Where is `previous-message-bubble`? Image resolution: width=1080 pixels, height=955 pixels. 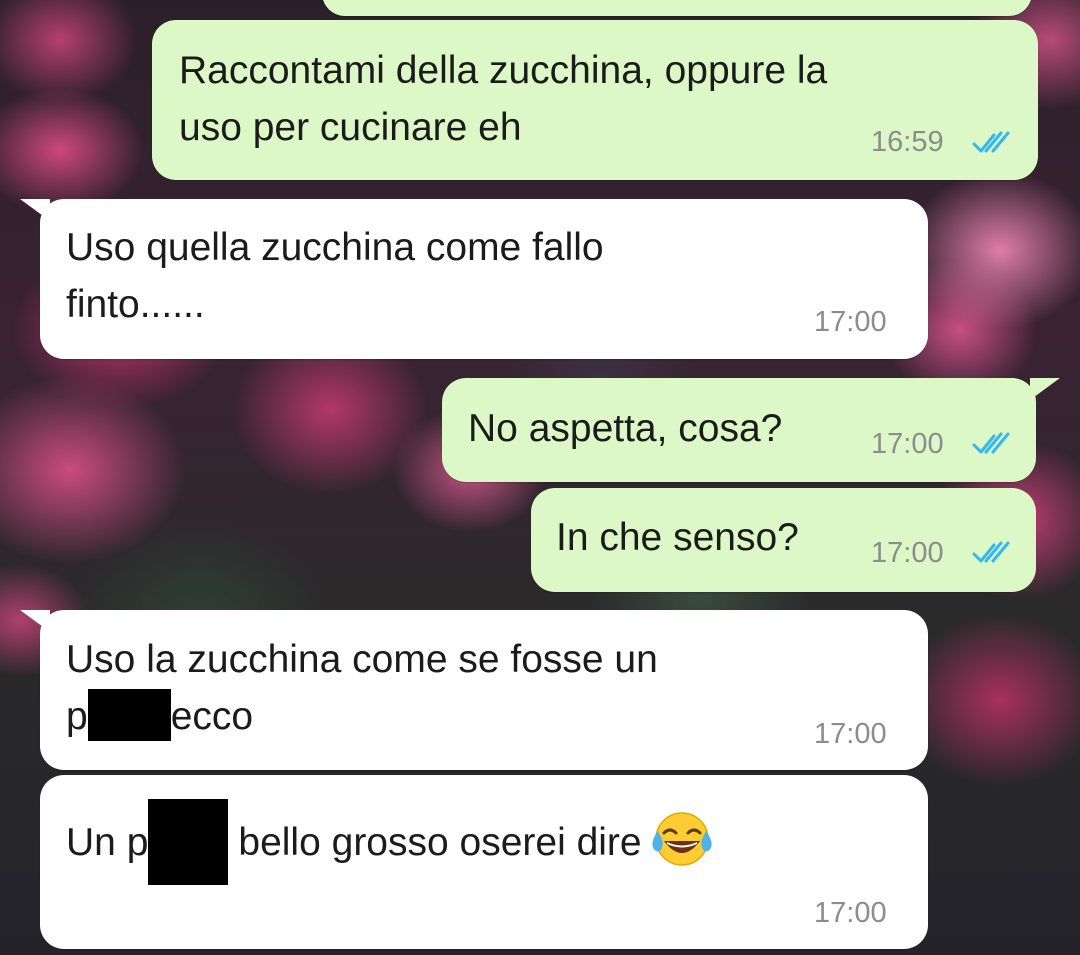
previous-message-bubble is located at coordinates (677, 8).